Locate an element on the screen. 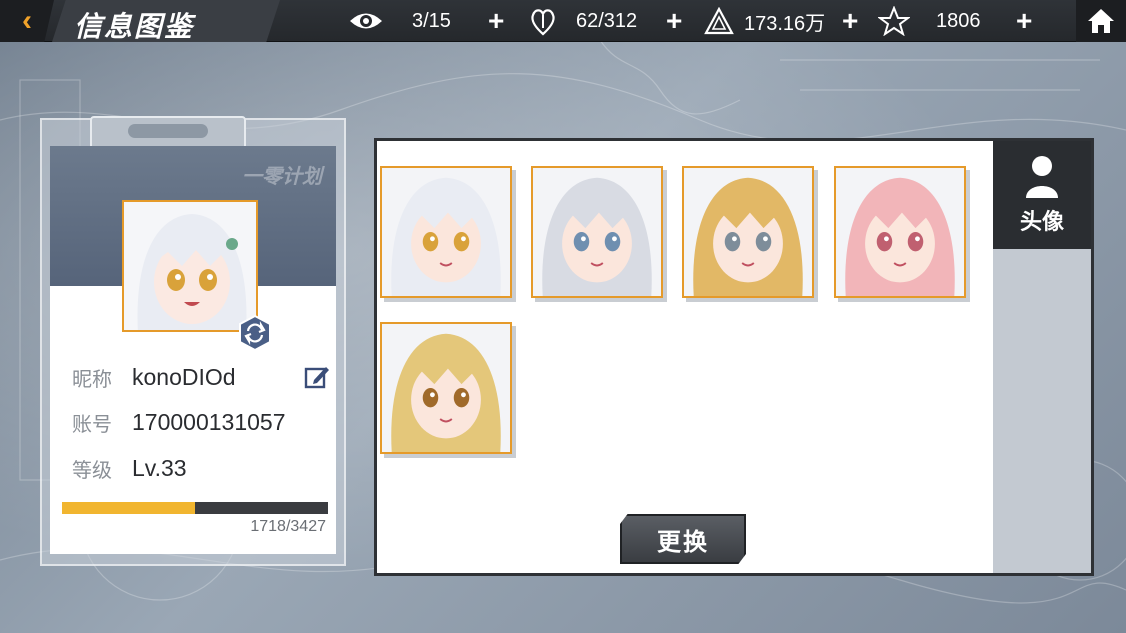  exp-progress-fill is located at coordinates (129, 508).